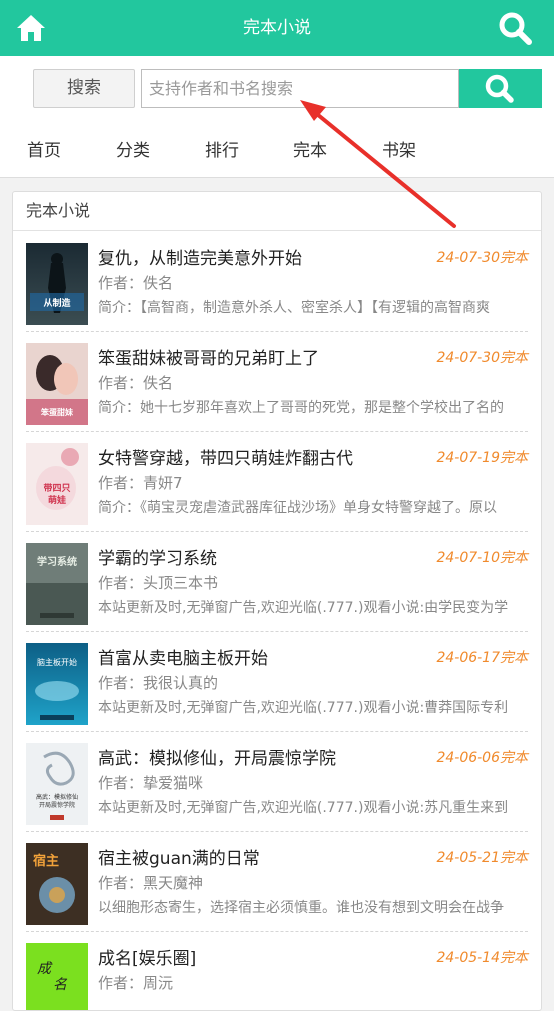  Describe the element at coordinates (277, 149) in the screenshot. I see `main-nav: 首页 分类 排行 完本 书架` at that location.